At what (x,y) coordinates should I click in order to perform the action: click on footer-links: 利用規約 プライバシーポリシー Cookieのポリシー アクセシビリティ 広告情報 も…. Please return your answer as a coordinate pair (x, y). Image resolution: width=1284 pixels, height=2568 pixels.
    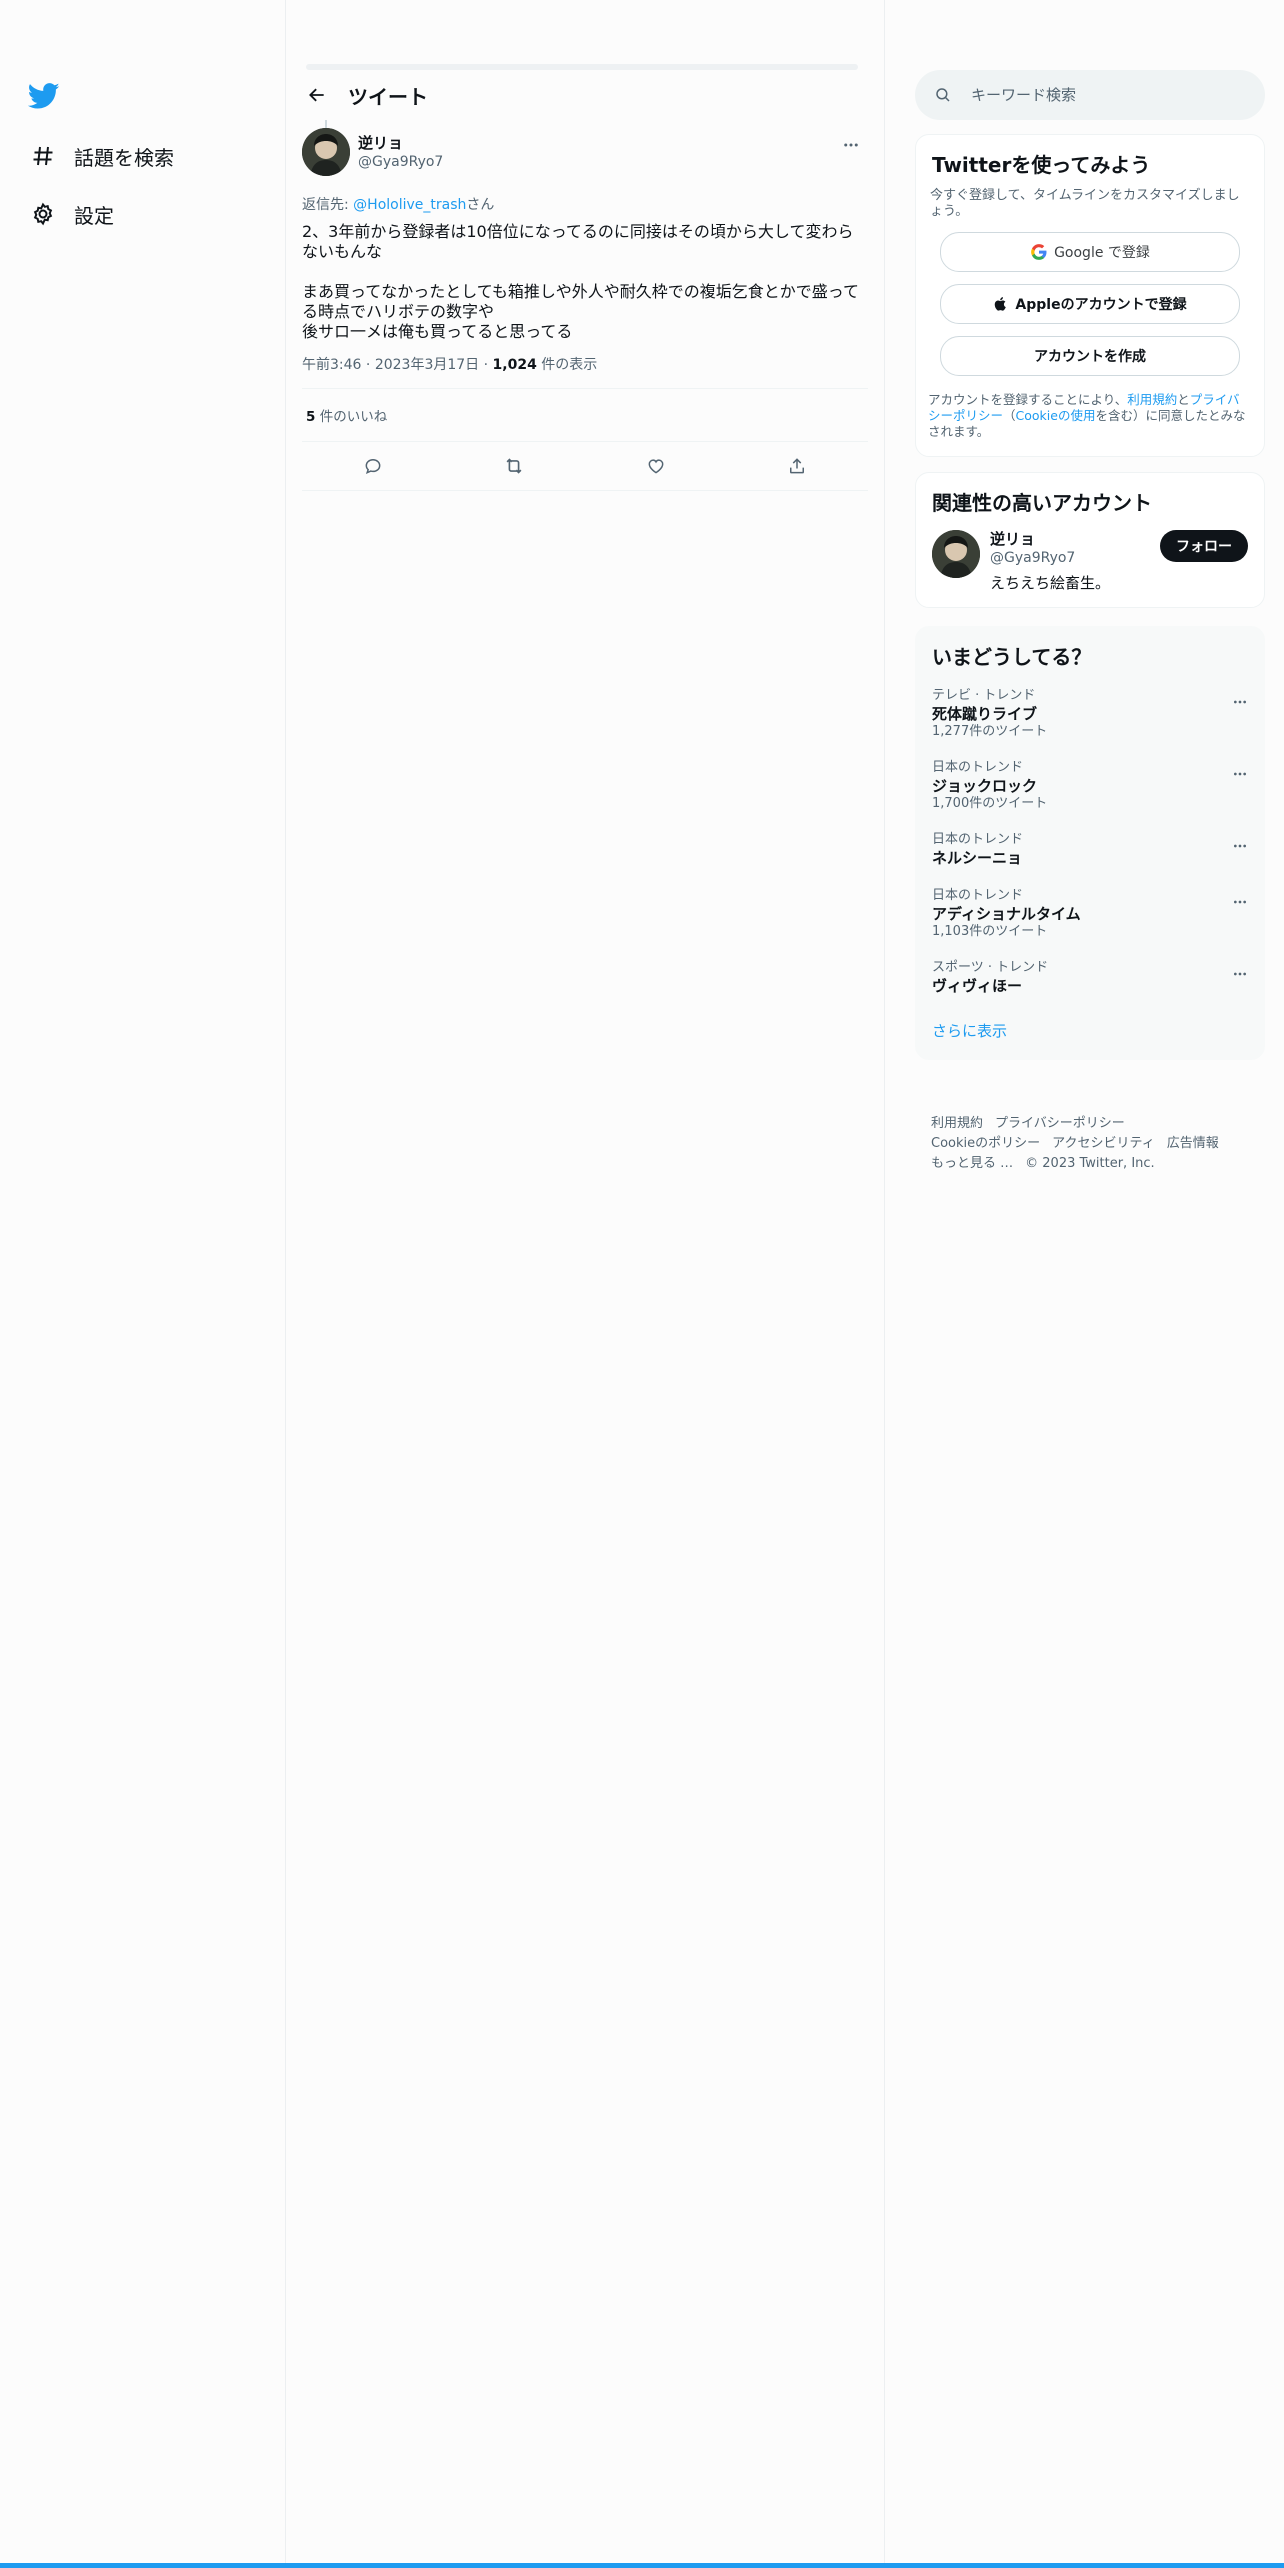
    Looking at the image, I should click on (1091, 1144).